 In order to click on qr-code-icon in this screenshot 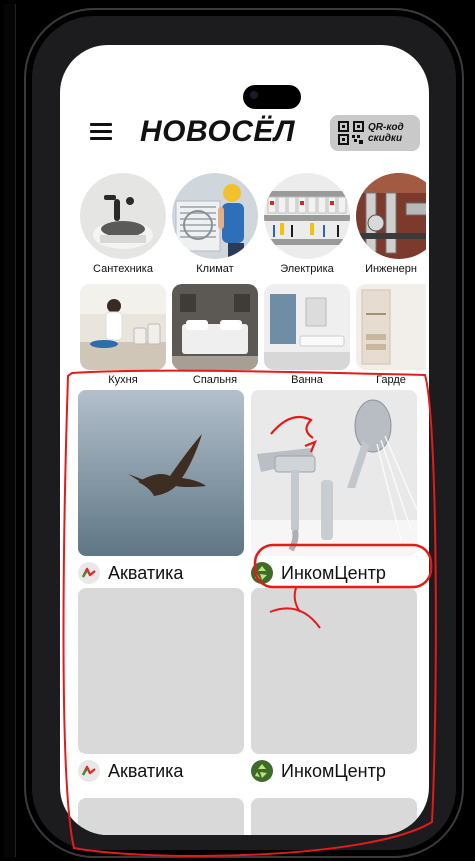, I will do `click(351, 133)`.